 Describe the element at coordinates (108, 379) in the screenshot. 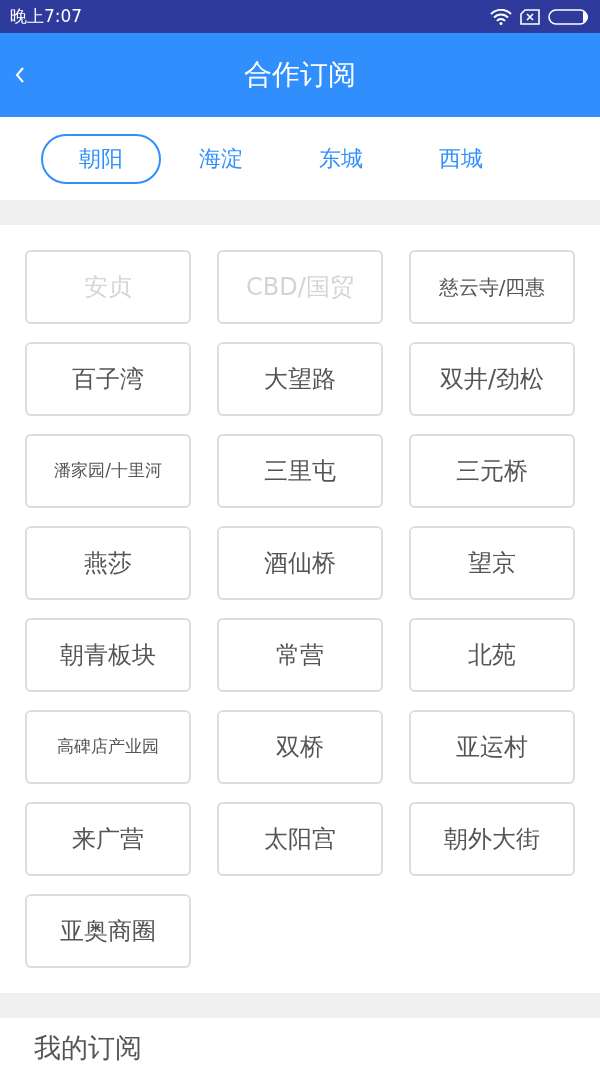

I see `area-option: 百子湾` at that location.